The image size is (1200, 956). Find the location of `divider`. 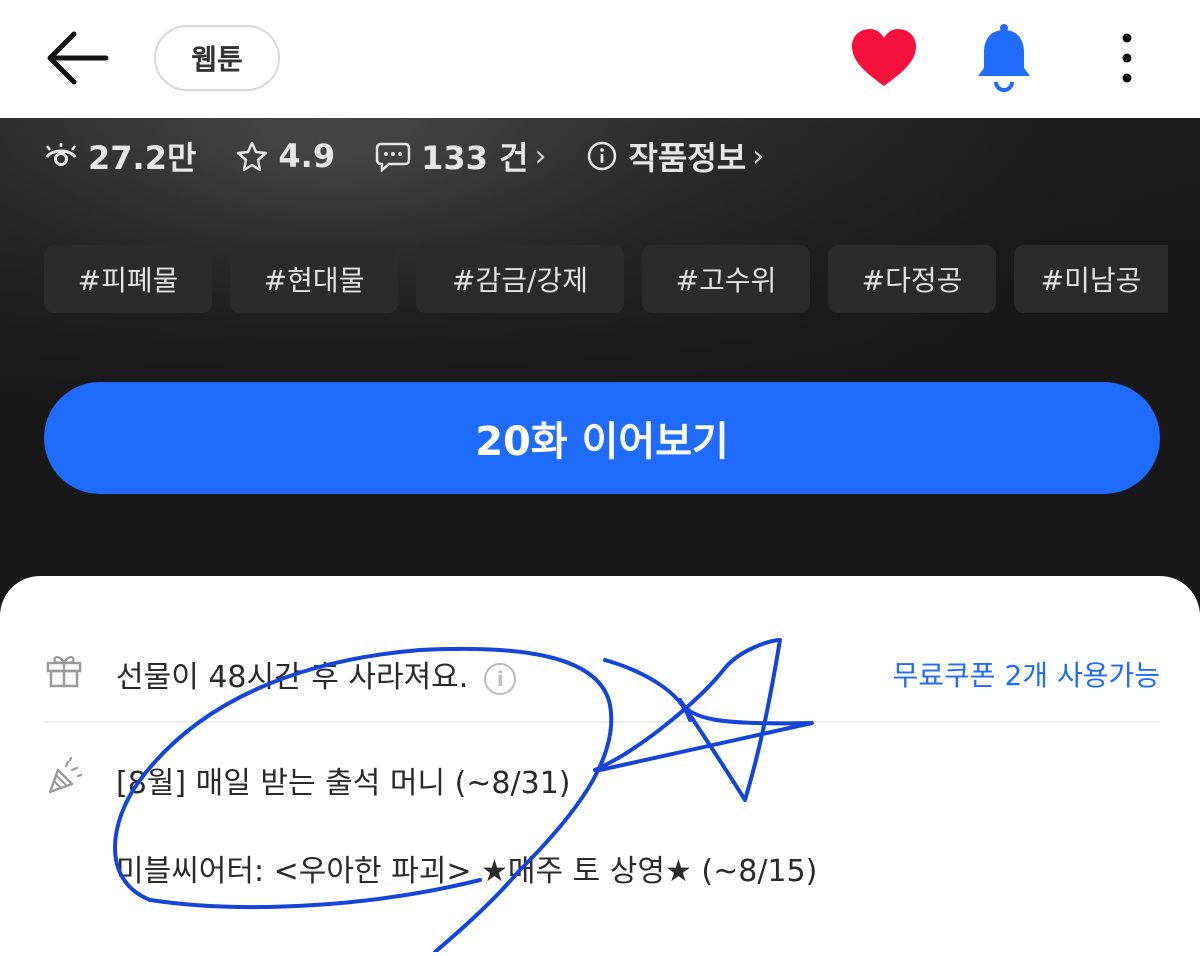

divider is located at coordinates (602, 722).